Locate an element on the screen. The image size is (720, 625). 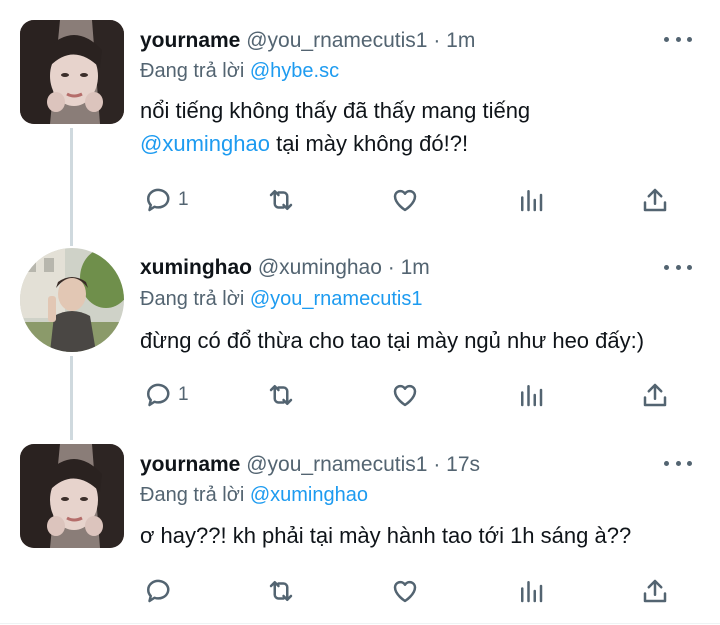
tweet-actions is located at coordinates (360, 591).